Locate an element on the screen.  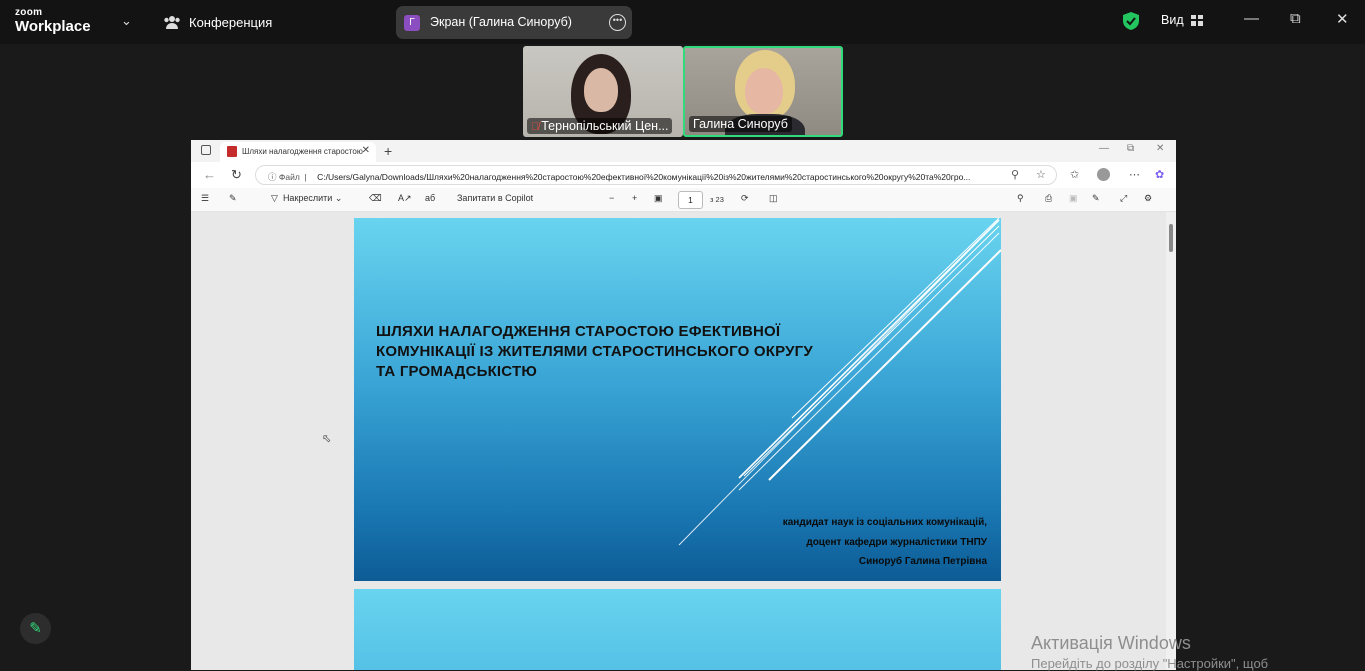
screen-share-pill: Г Экран (Галина Синоруб) ••• is located at coordinates (514, 22).